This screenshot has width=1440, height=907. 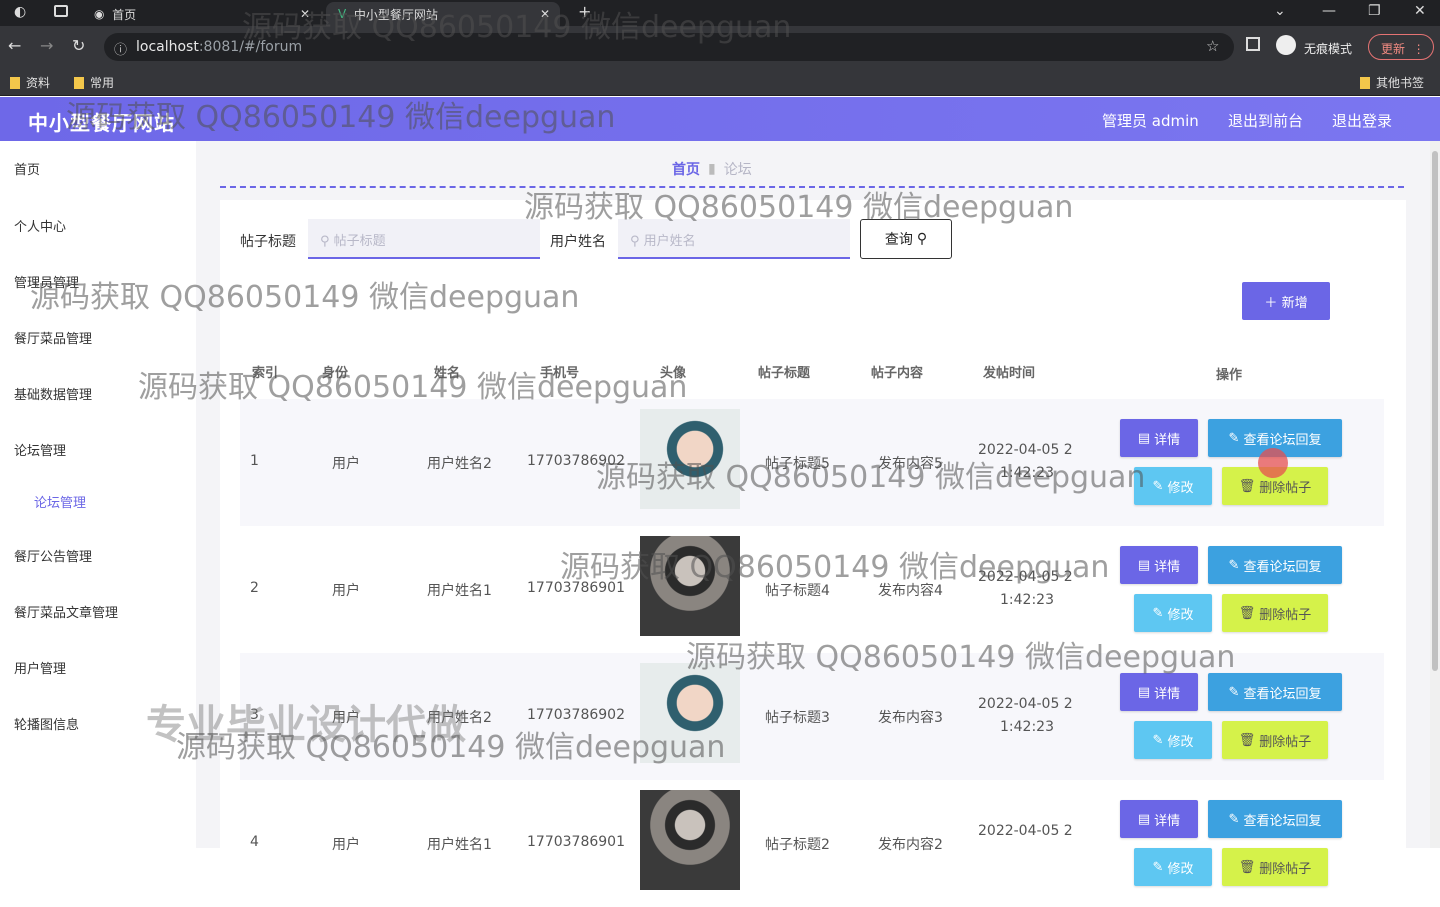 What do you see at coordinates (578, 242) in the screenshot?
I see `user-search-label: 用户姓名` at bounding box center [578, 242].